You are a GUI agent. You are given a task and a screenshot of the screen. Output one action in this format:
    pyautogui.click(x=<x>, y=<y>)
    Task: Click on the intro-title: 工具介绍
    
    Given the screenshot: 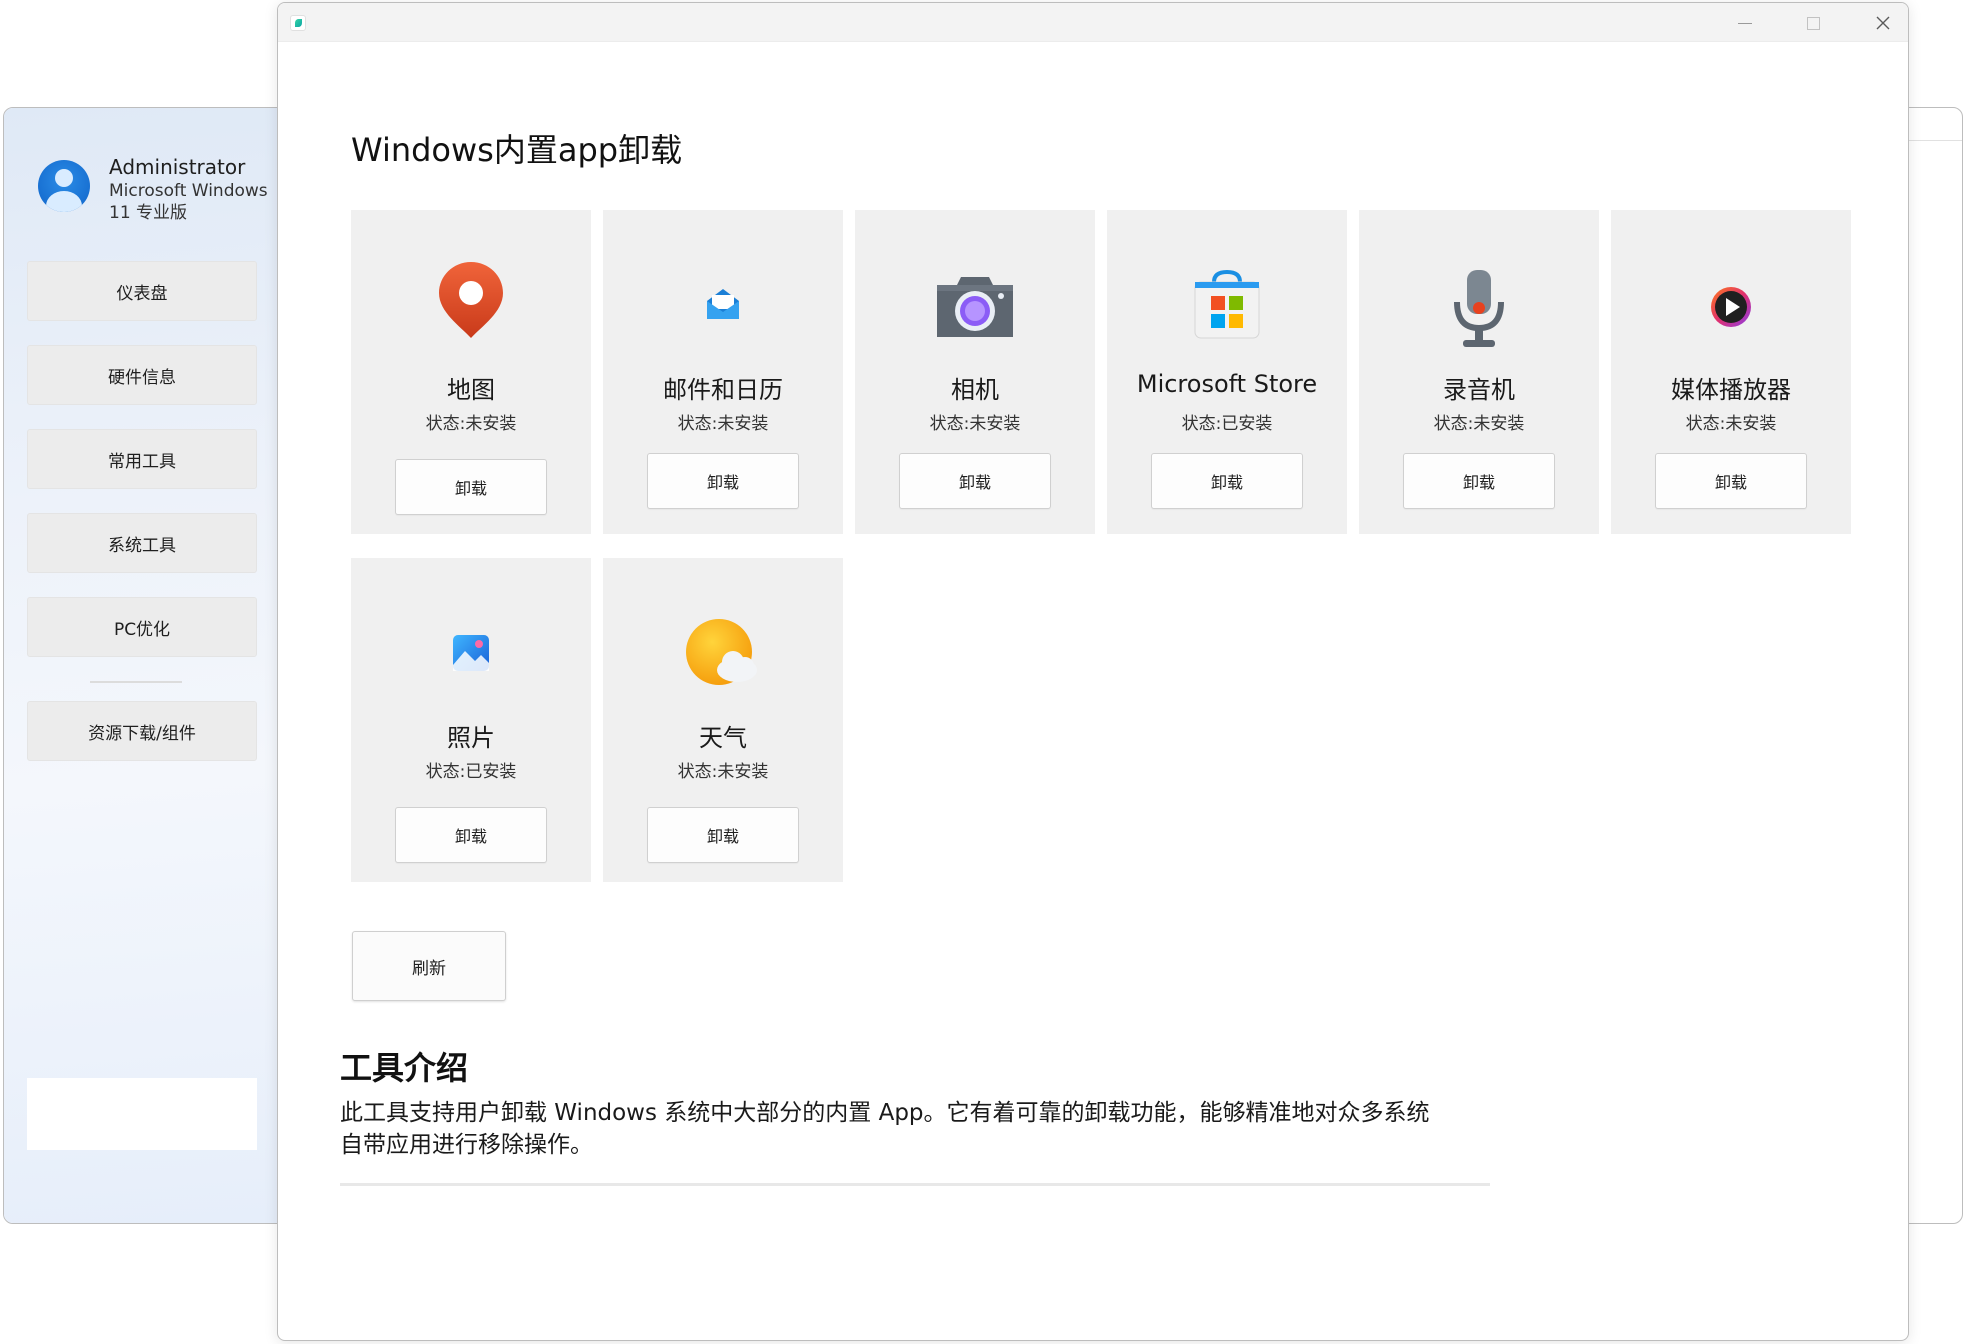 What is the action you would take?
    pyautogui.click(x=404, y=1068)
    